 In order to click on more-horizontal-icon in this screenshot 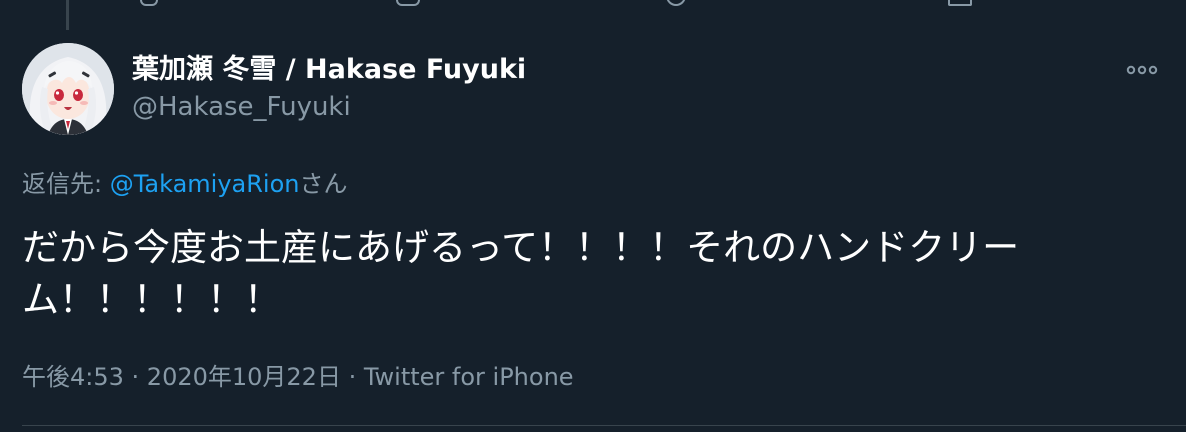, I will do `click(1142, 70)`.